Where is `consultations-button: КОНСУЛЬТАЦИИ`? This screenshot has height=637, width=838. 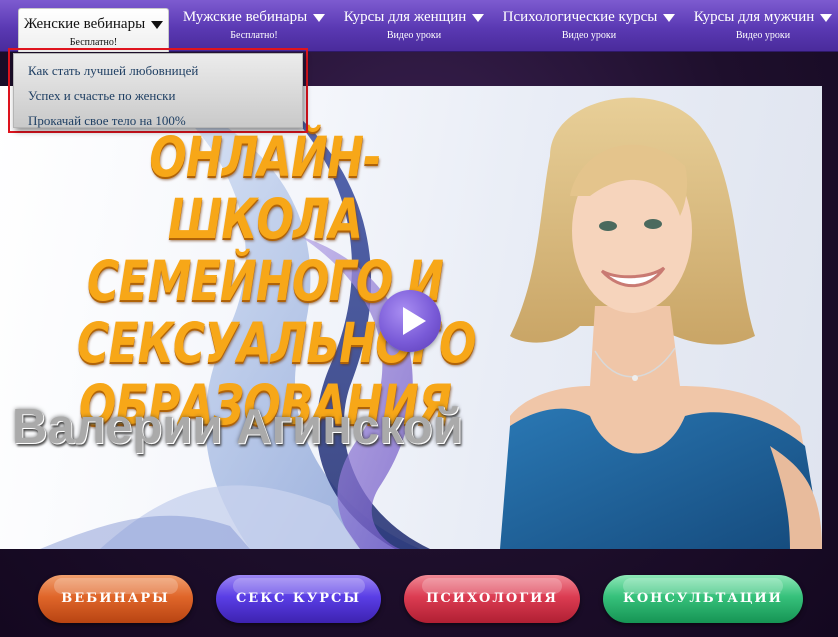 consultations-button: КОНСУЛЬТАЦИИ is located at coordinates (703, 599).